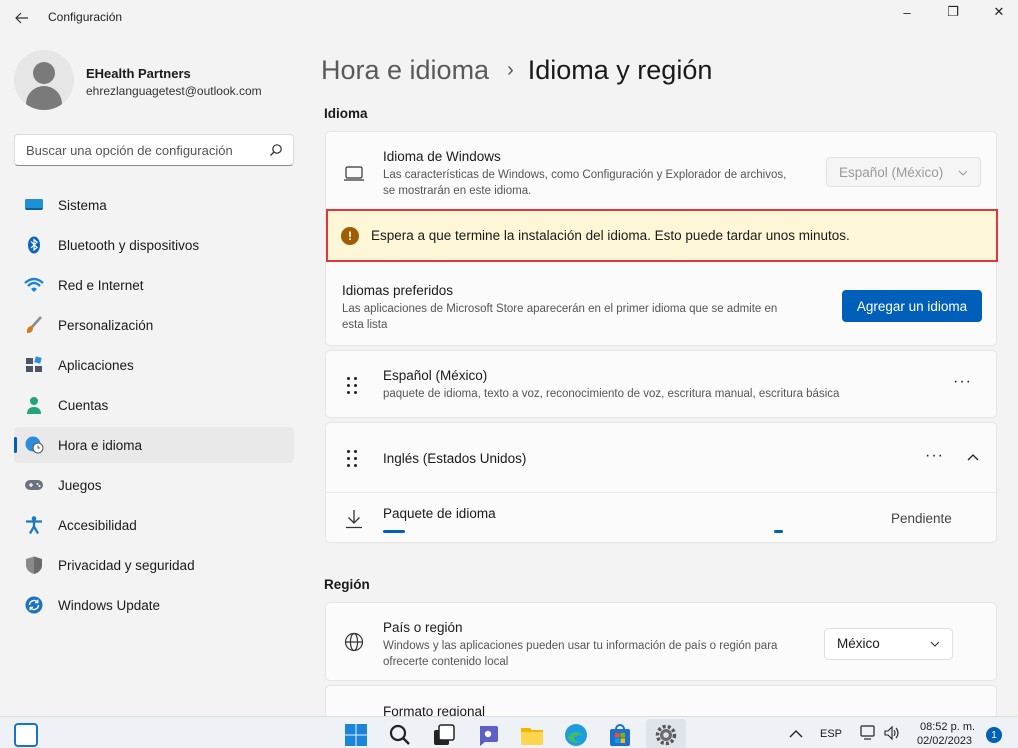 This screenshot has width=1018, height=748. I want to click on monitor-icon, so click(34, 204).